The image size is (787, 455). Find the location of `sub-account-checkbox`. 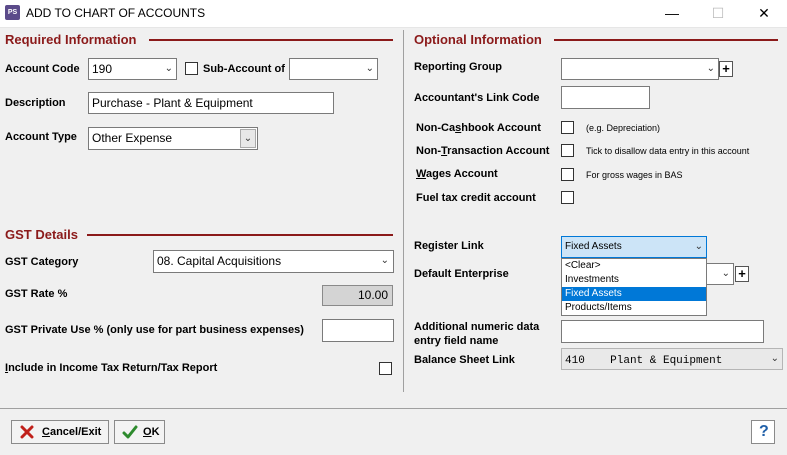

sub-account-checkbox is located at coordinates (191, 68).